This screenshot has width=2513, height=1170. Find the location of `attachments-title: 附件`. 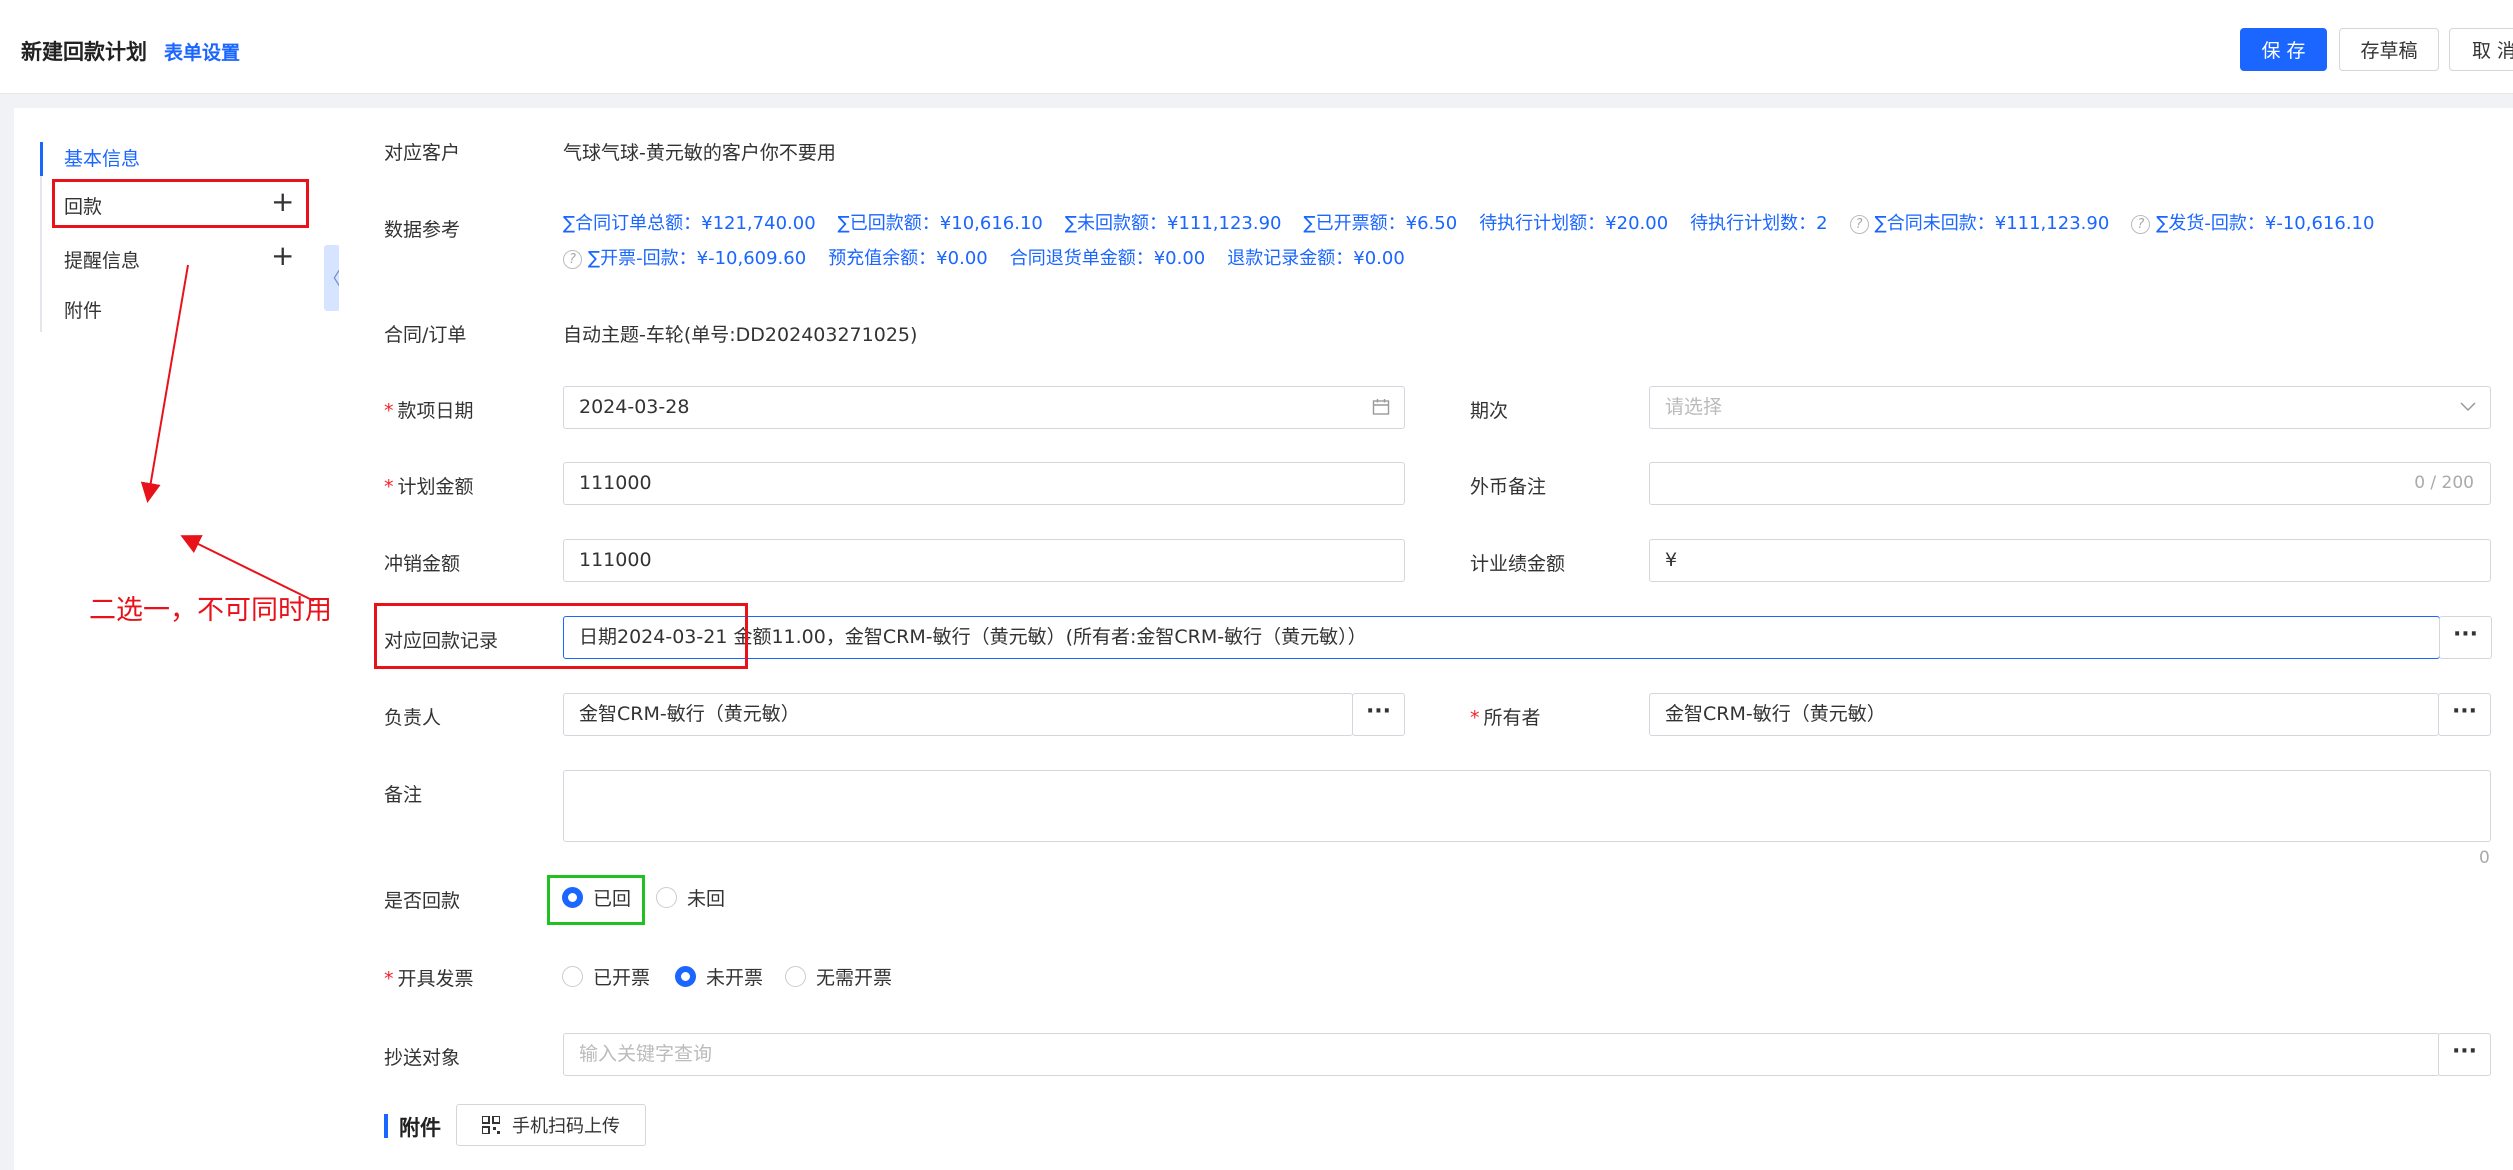

attachments-title: 附件 is located at coordinates (420, 1128).